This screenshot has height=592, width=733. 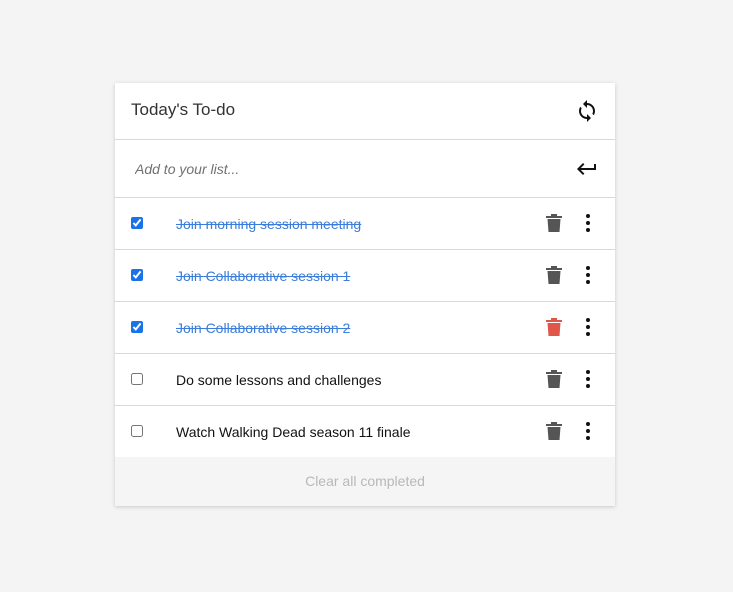 What do you see at coordinates (263, 276) in the screenshot?
I see `todo-label: Join Collaborative session 1` at bounding box center [263, 276].